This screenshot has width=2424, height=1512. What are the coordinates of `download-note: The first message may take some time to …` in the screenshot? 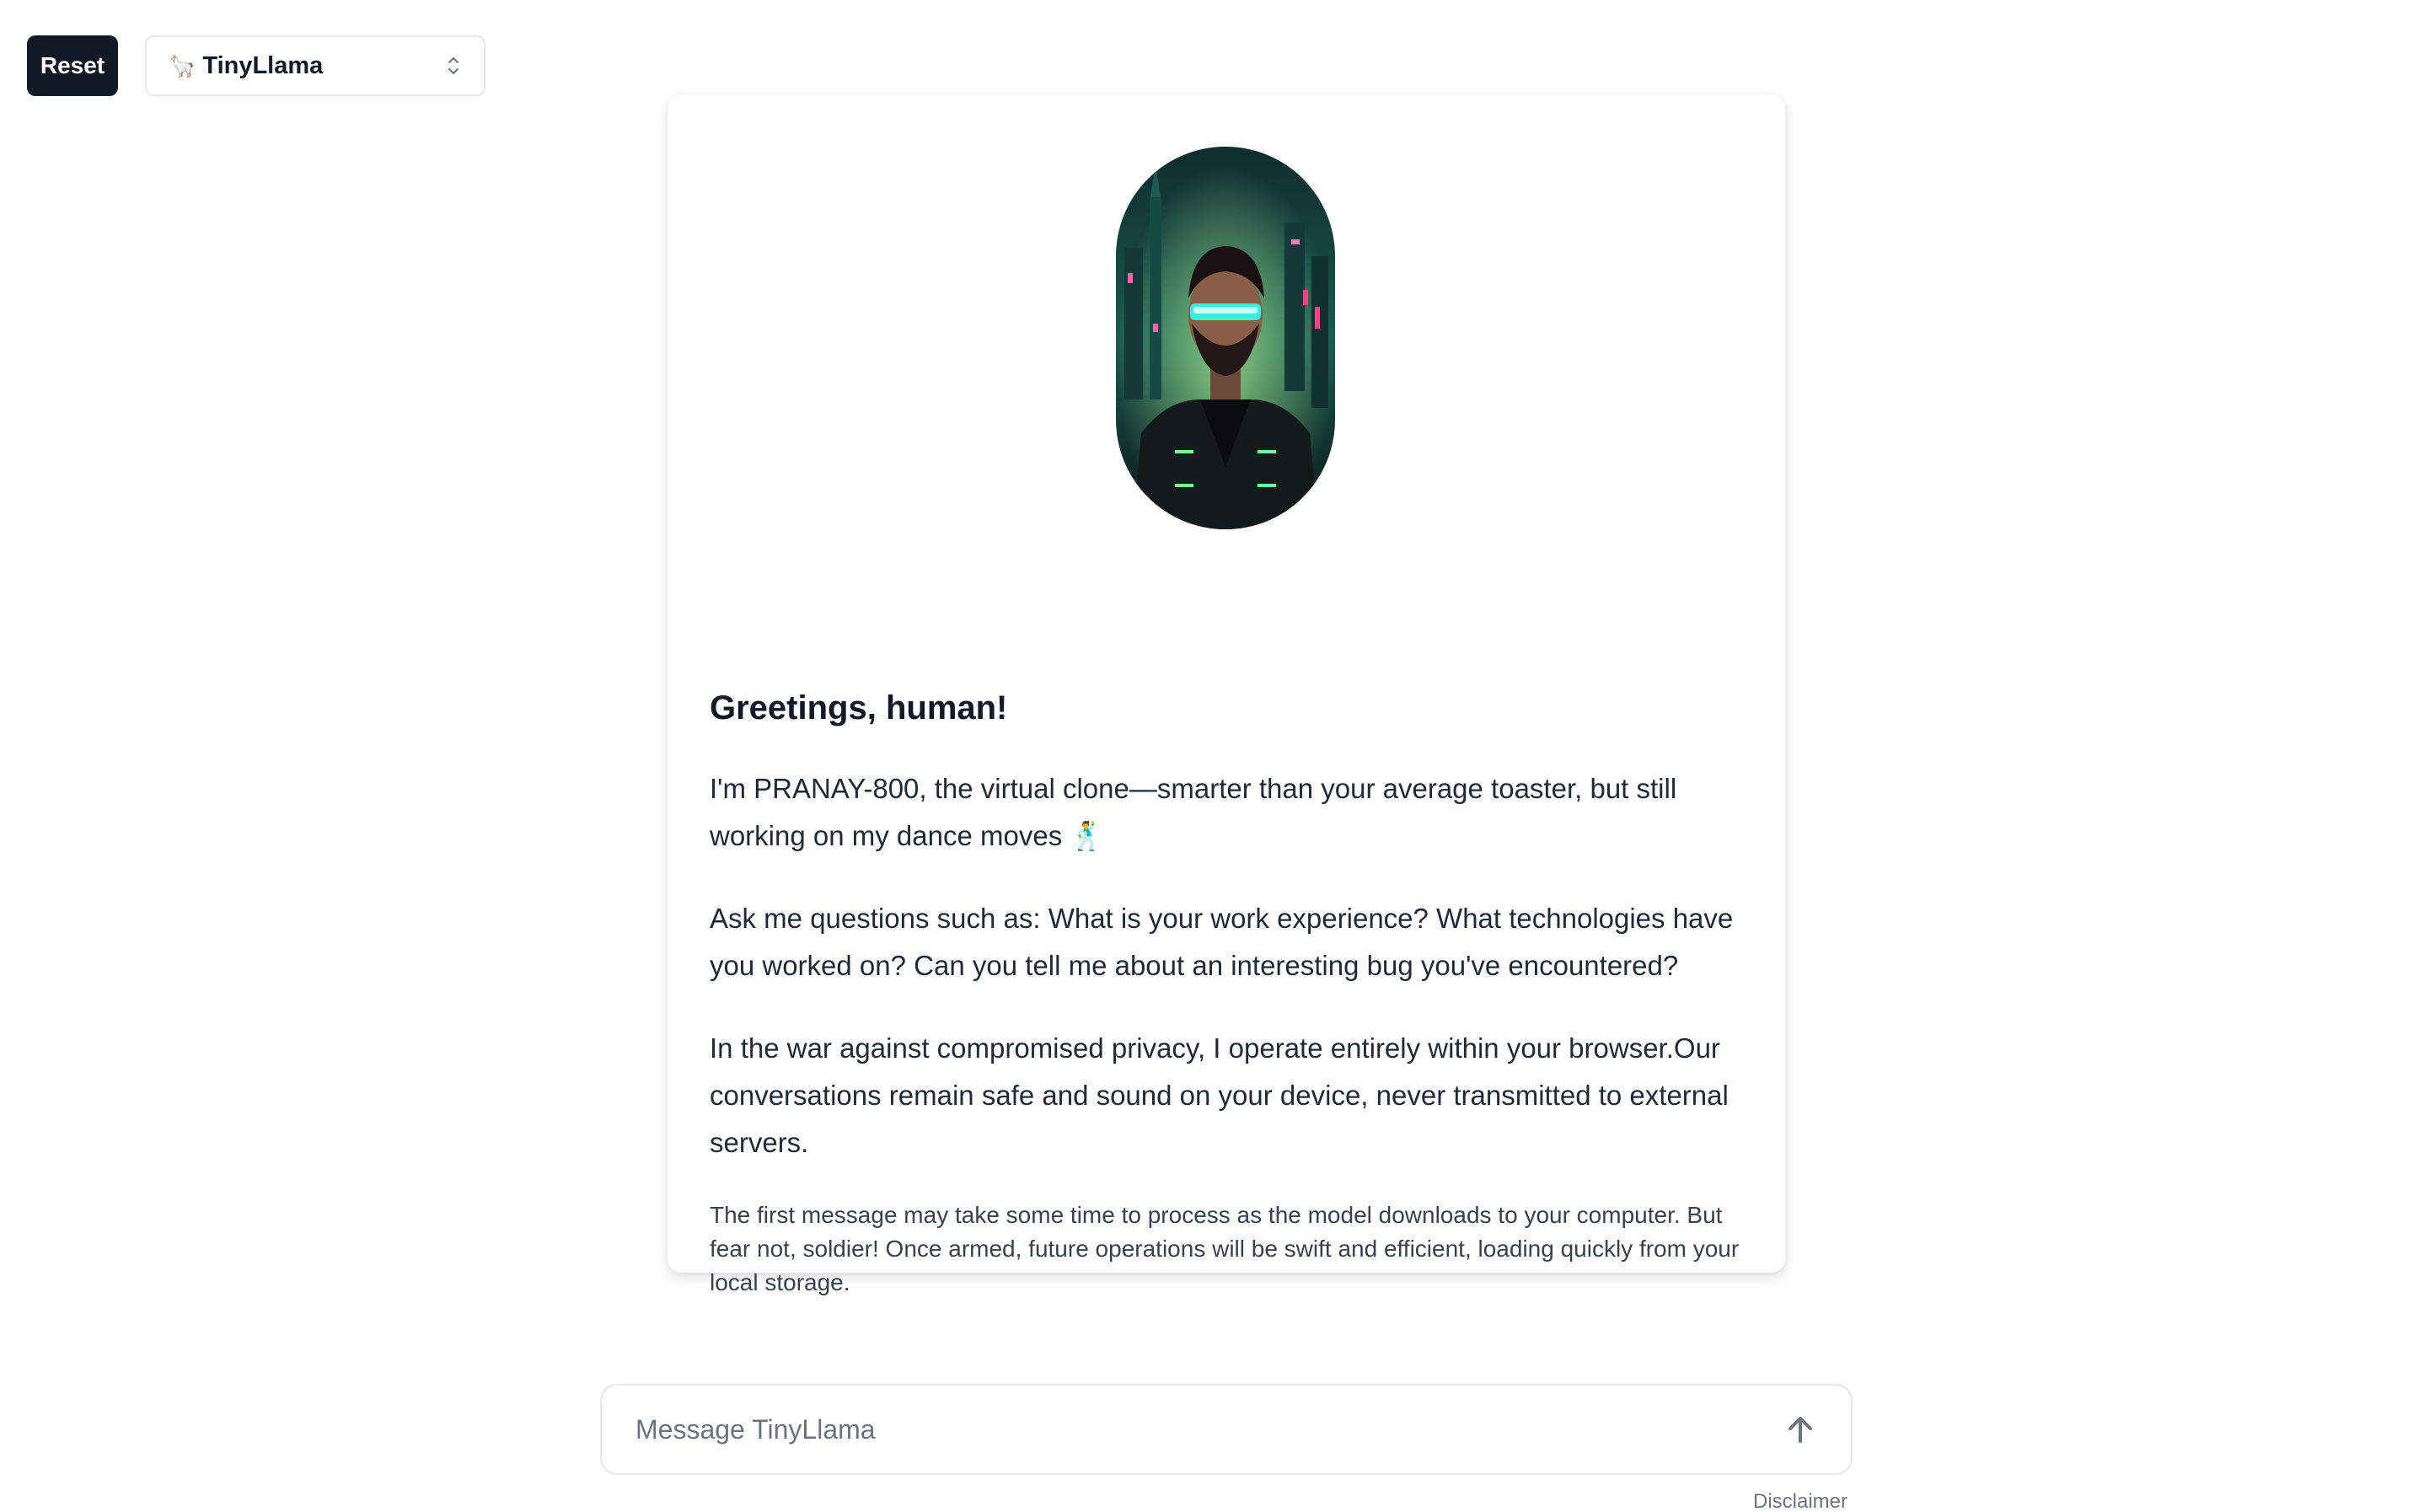 It's located at (1225, 1248).